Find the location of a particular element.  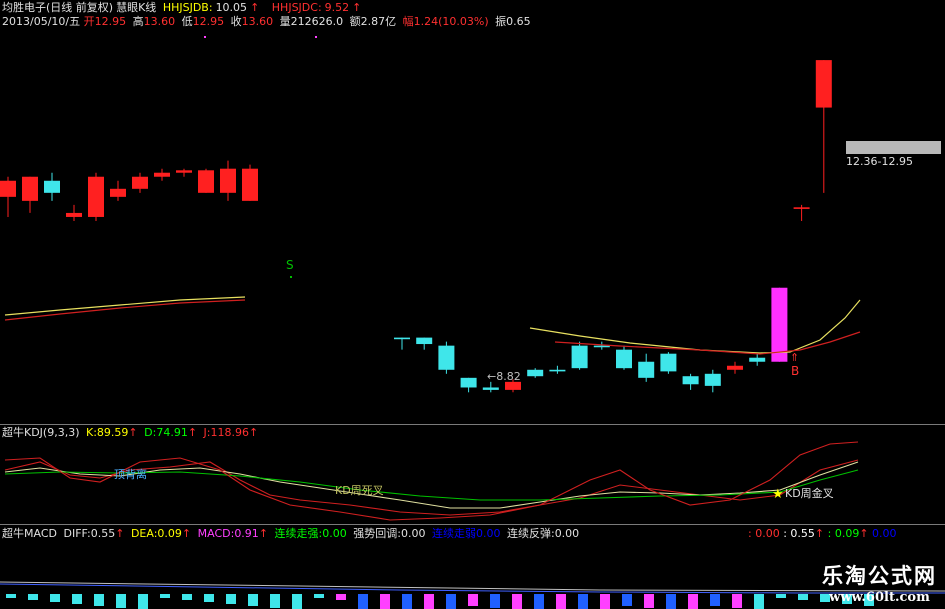

kdj-k-label: K: is located at coordinates (91, 432).